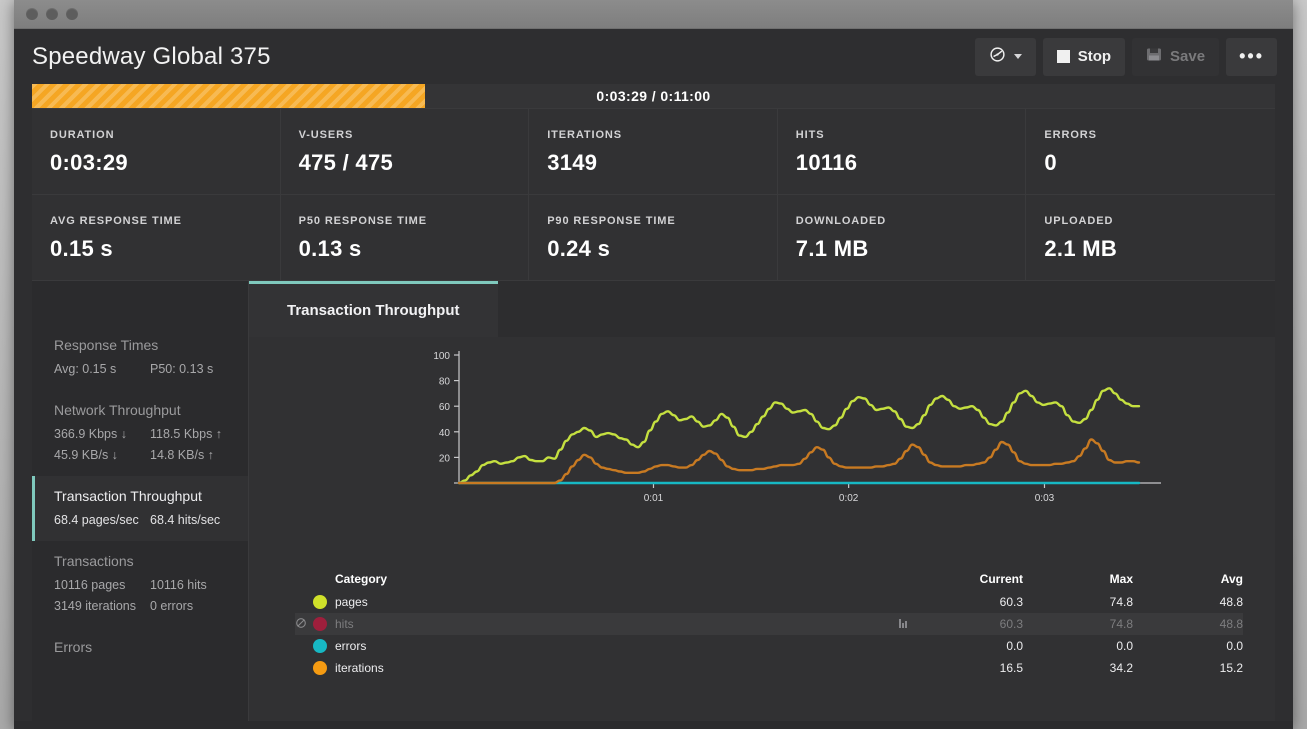 This screenshot has height=729, width=1307. What do you see at coordinates (1014, 646) in the screenshot?
I see `legend-current-value: 0.0` at bounding box center [1014, 646].